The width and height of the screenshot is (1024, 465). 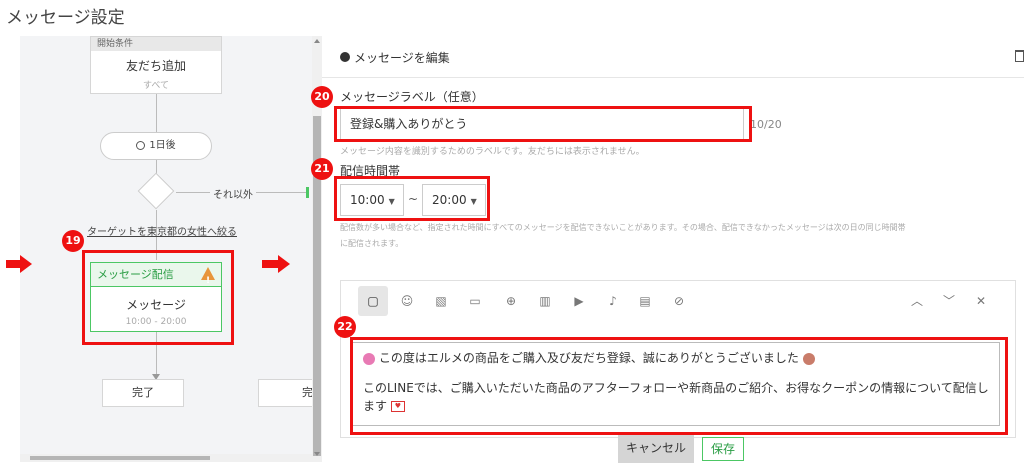 I want to click on branch-end-marker, so click(x=307, y=192).